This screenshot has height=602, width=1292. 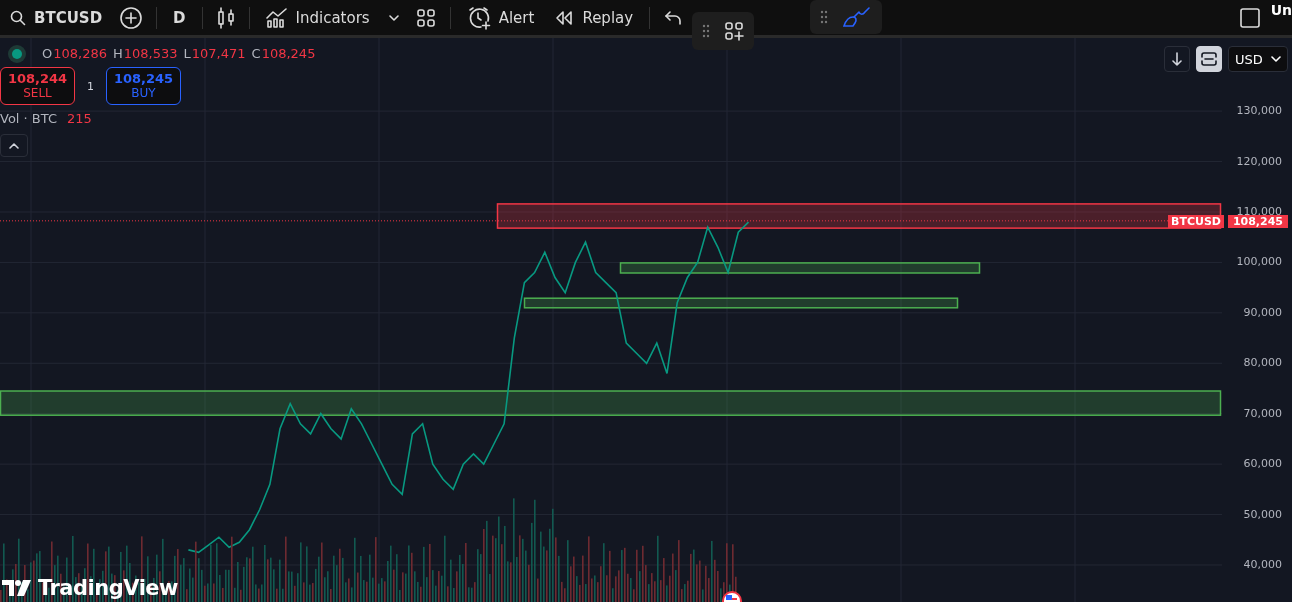 I want to click on toolbar-label: Un, so click(x=1281, y=10).